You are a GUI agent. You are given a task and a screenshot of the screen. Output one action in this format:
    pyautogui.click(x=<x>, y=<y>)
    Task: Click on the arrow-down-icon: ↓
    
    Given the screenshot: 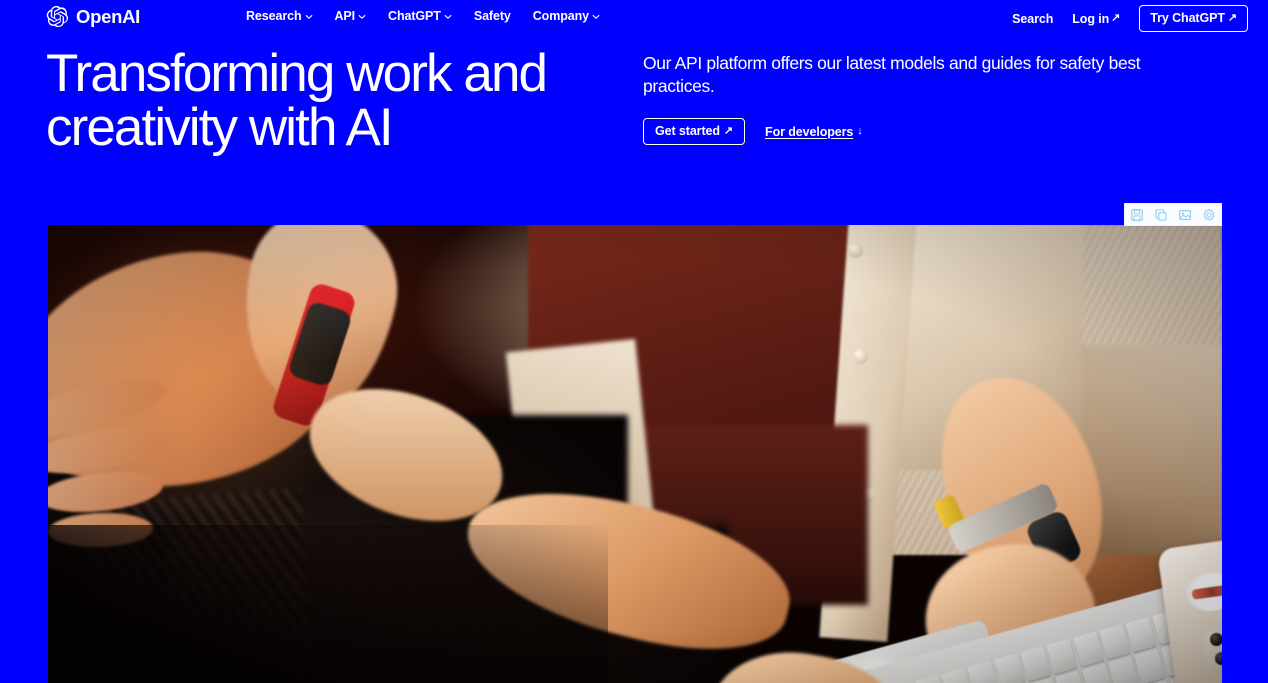 What is the action you would take?
    pyautogui.click(x=860, y=131)
    